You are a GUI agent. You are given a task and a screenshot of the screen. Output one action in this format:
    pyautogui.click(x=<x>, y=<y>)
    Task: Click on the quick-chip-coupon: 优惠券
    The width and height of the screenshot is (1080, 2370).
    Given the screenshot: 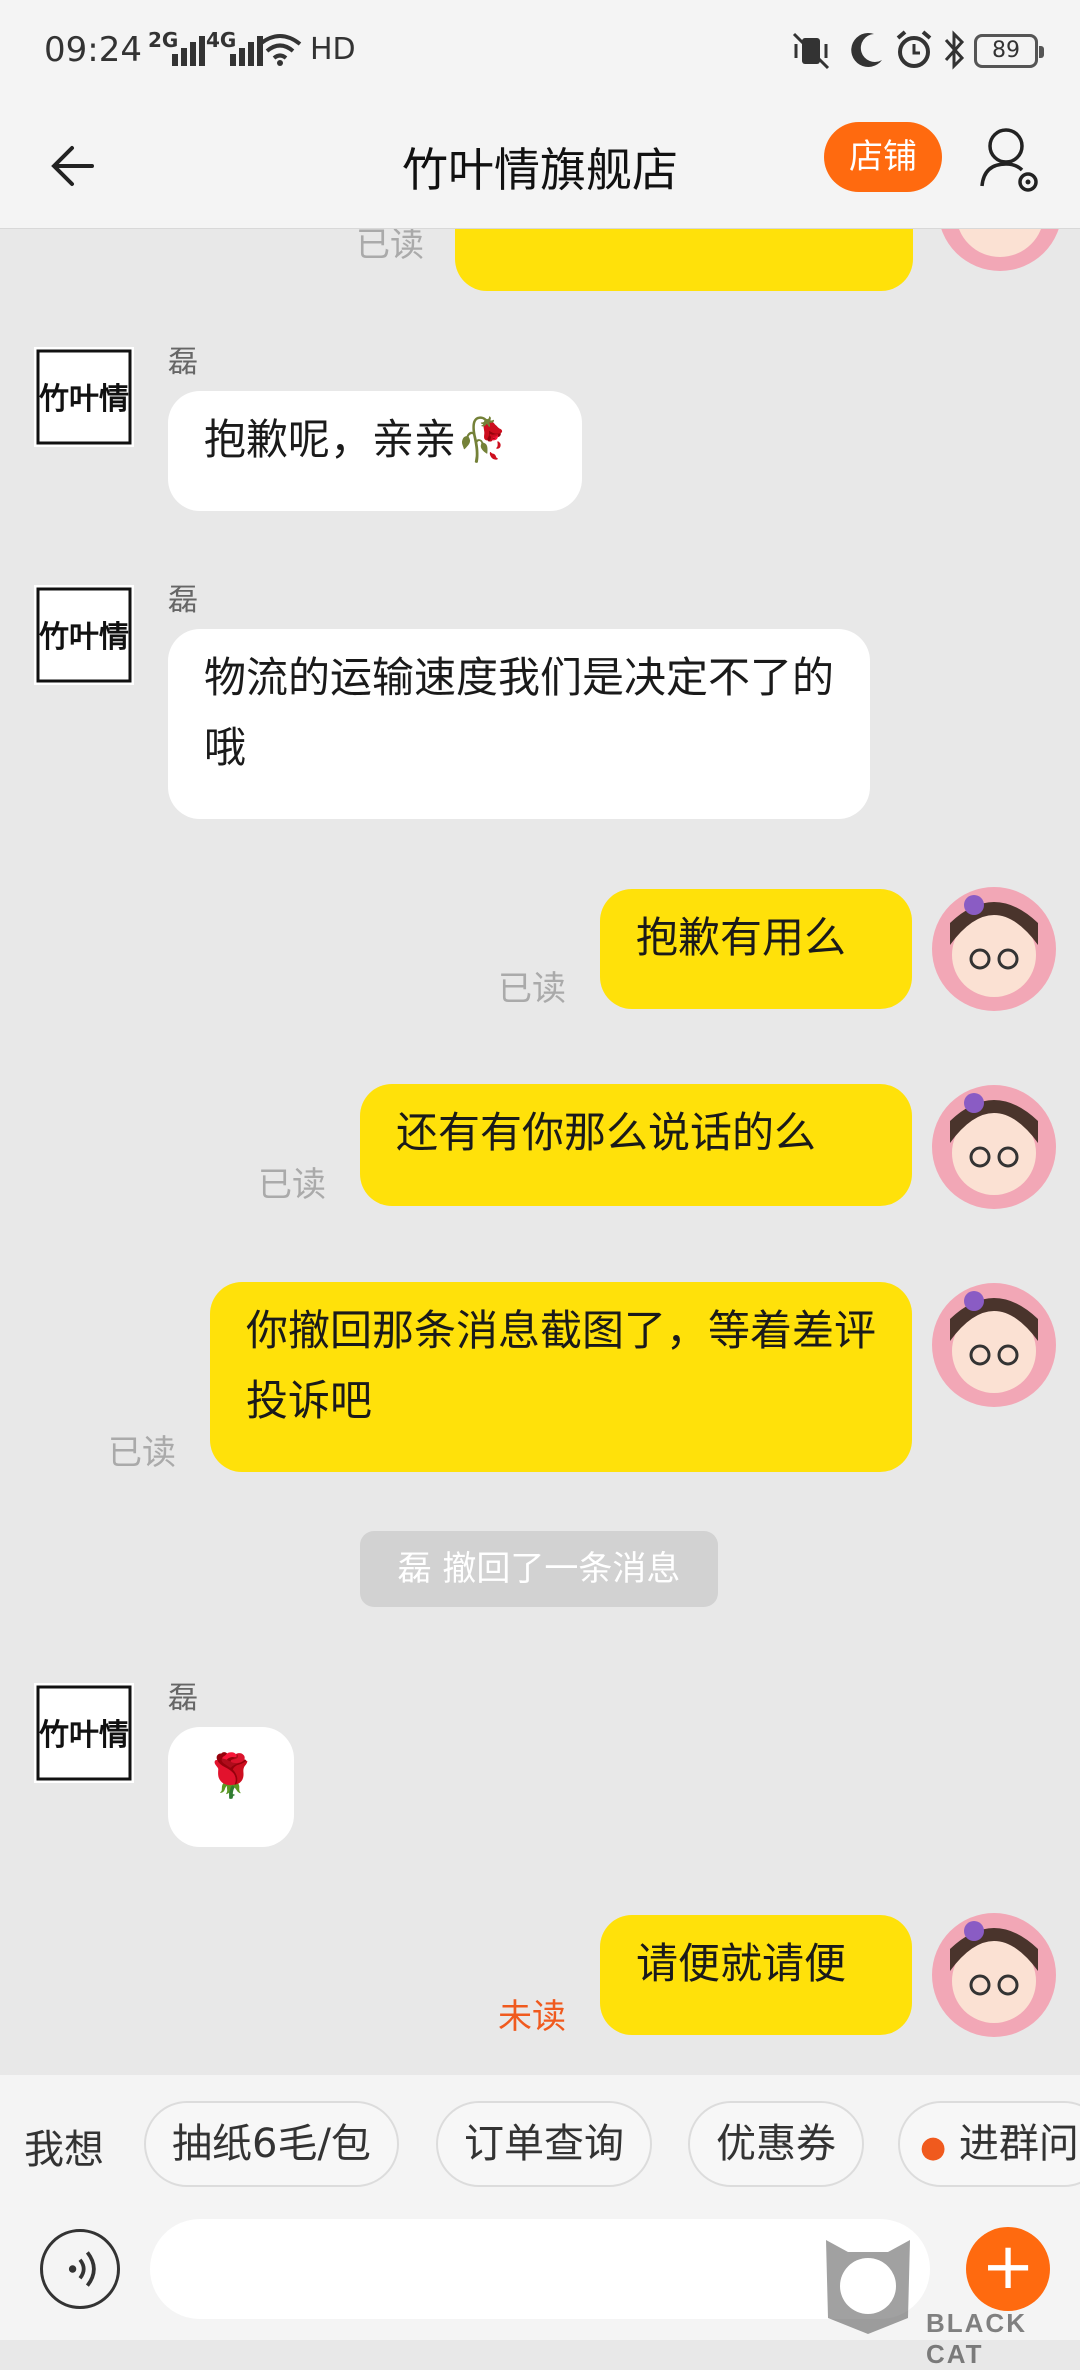 What is the action you would take?
    pyautogui.click(x=776, y=2144)
    